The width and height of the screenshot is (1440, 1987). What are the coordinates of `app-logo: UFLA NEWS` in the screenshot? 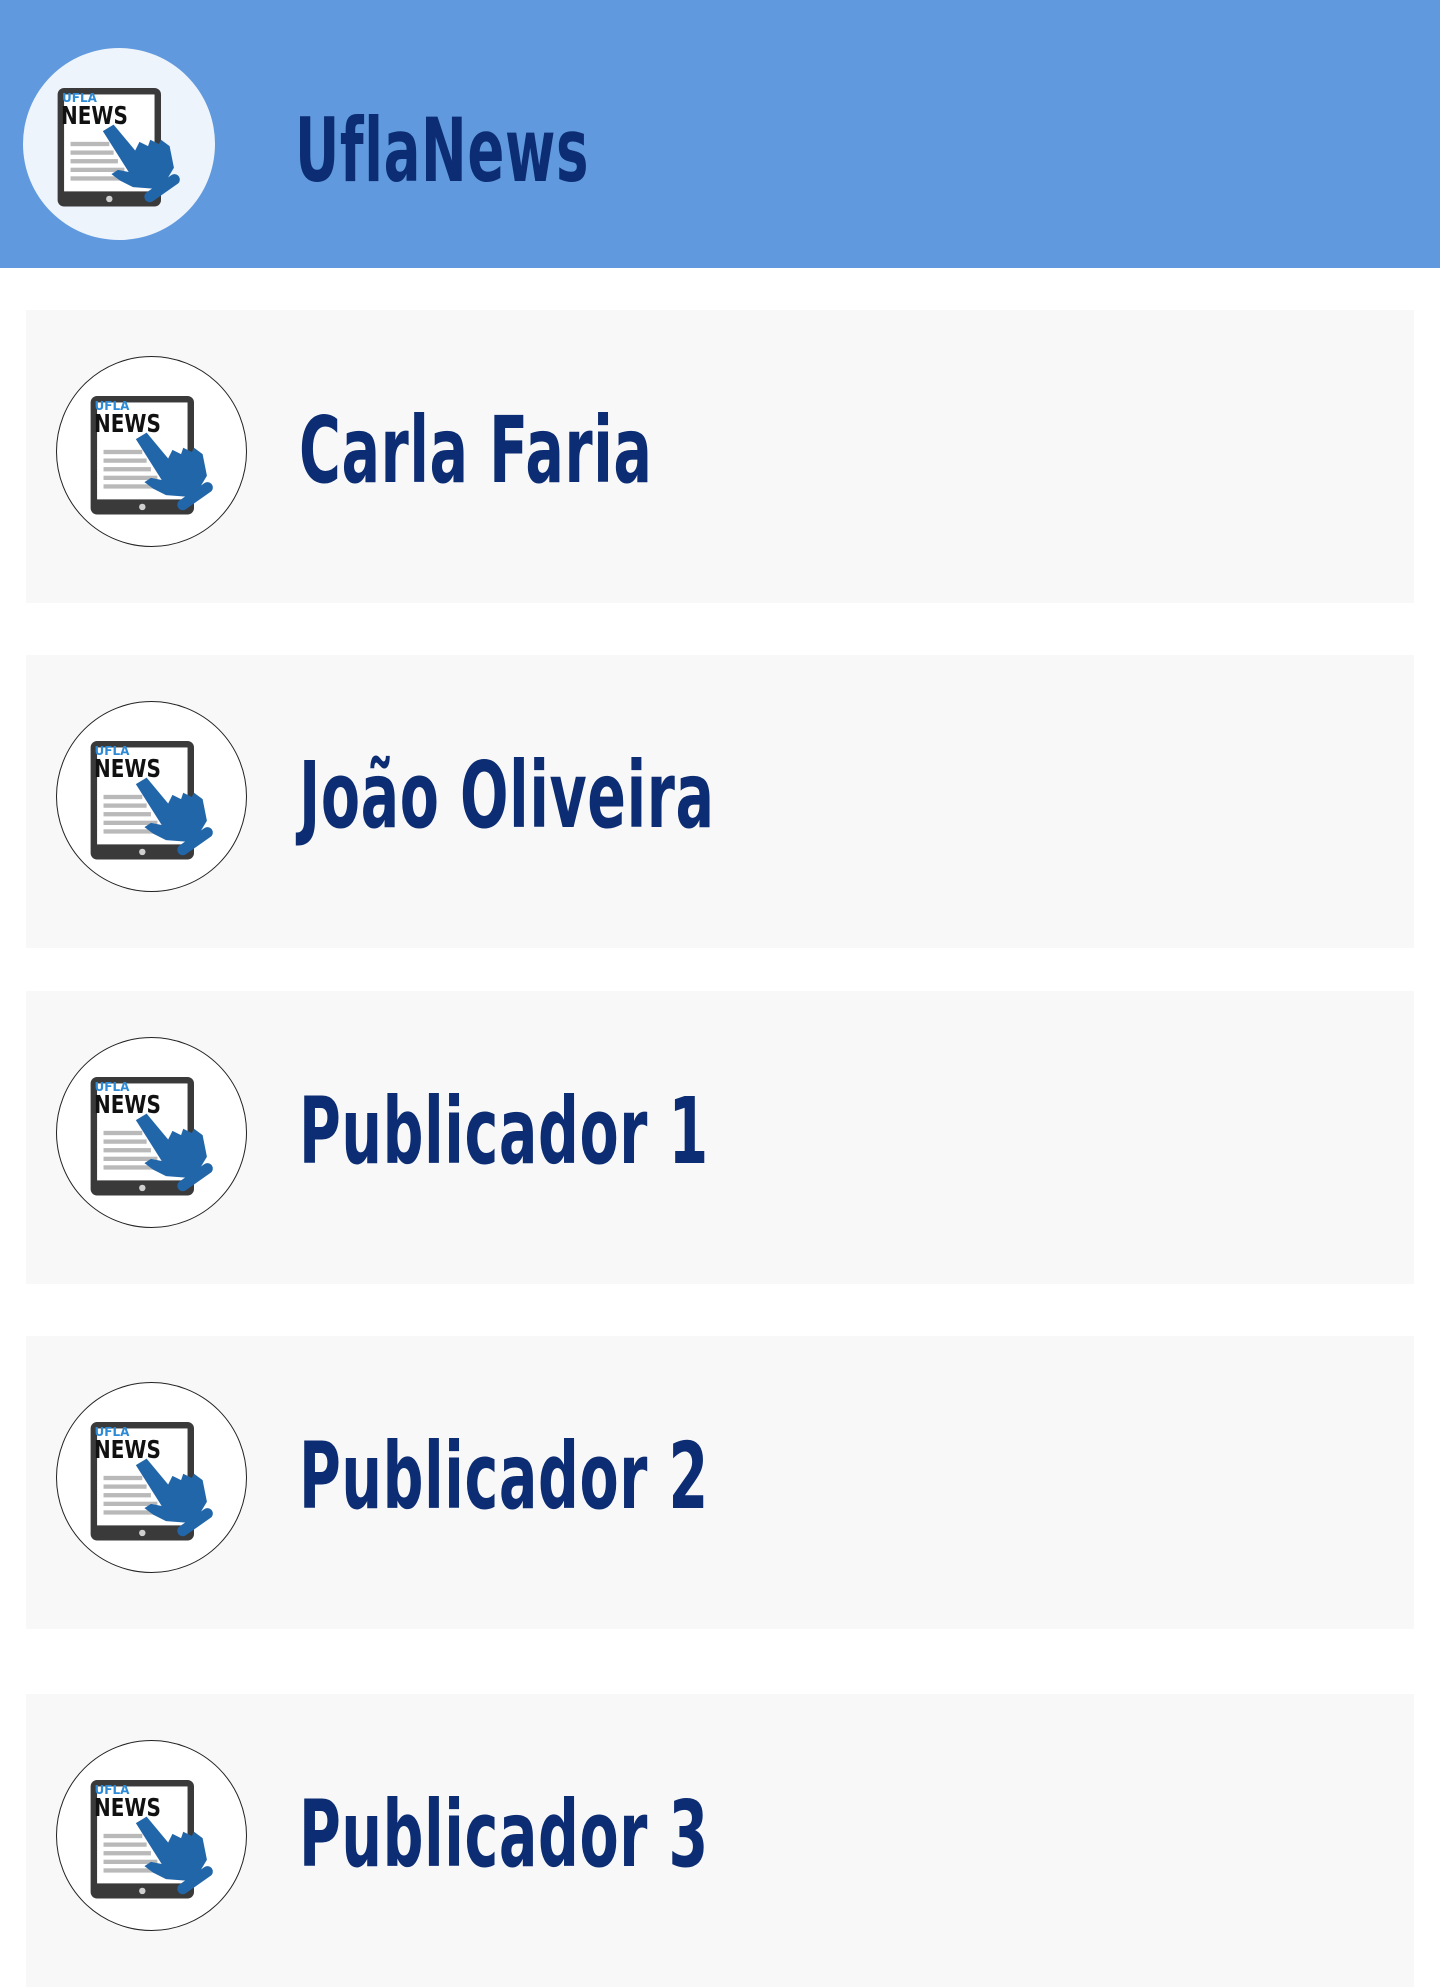 It's located at (119, 144).